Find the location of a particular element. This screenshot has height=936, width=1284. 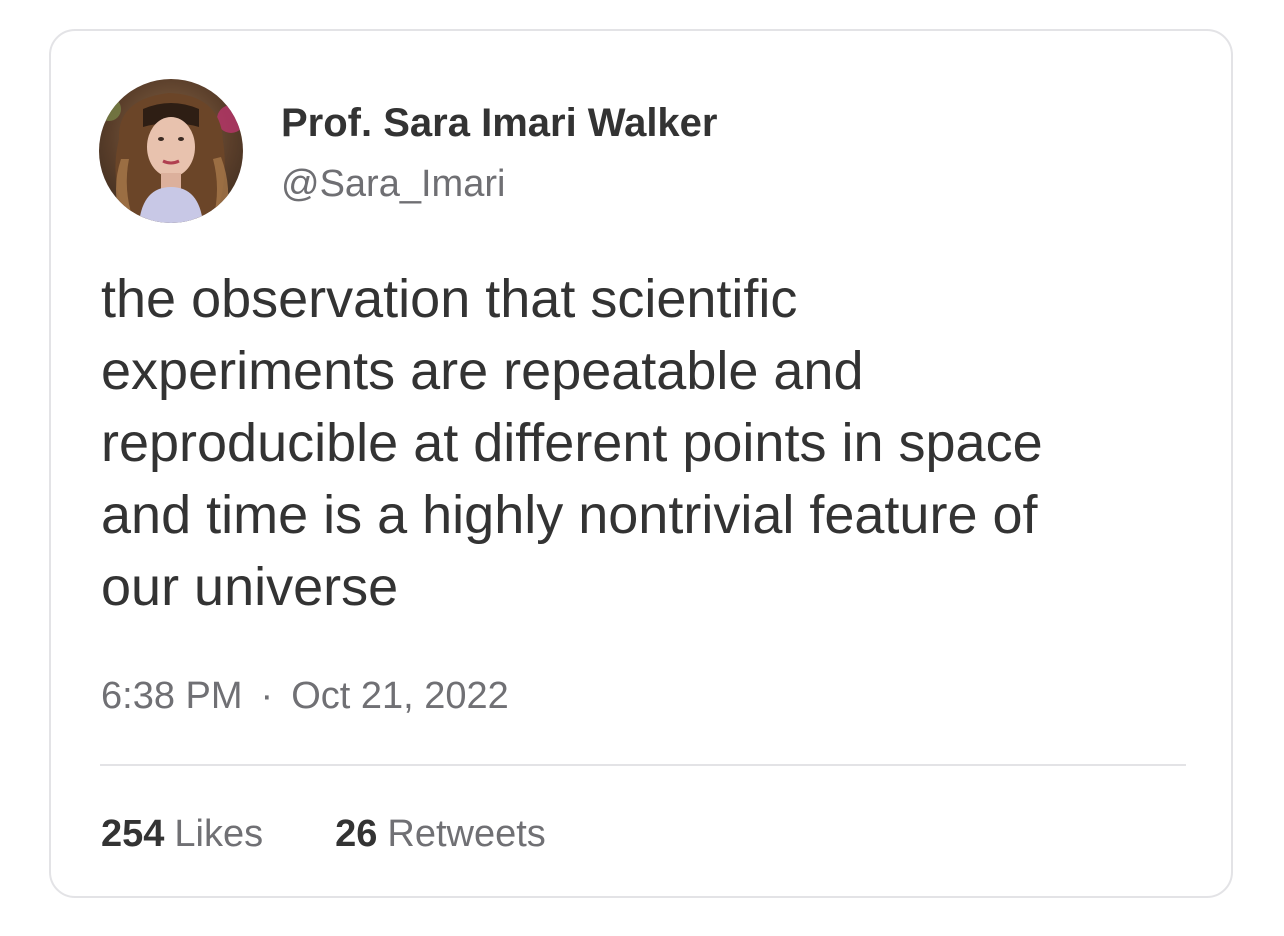

author-display-name: Prof. Sara Imari Walker is located at coordinates (499, 123).